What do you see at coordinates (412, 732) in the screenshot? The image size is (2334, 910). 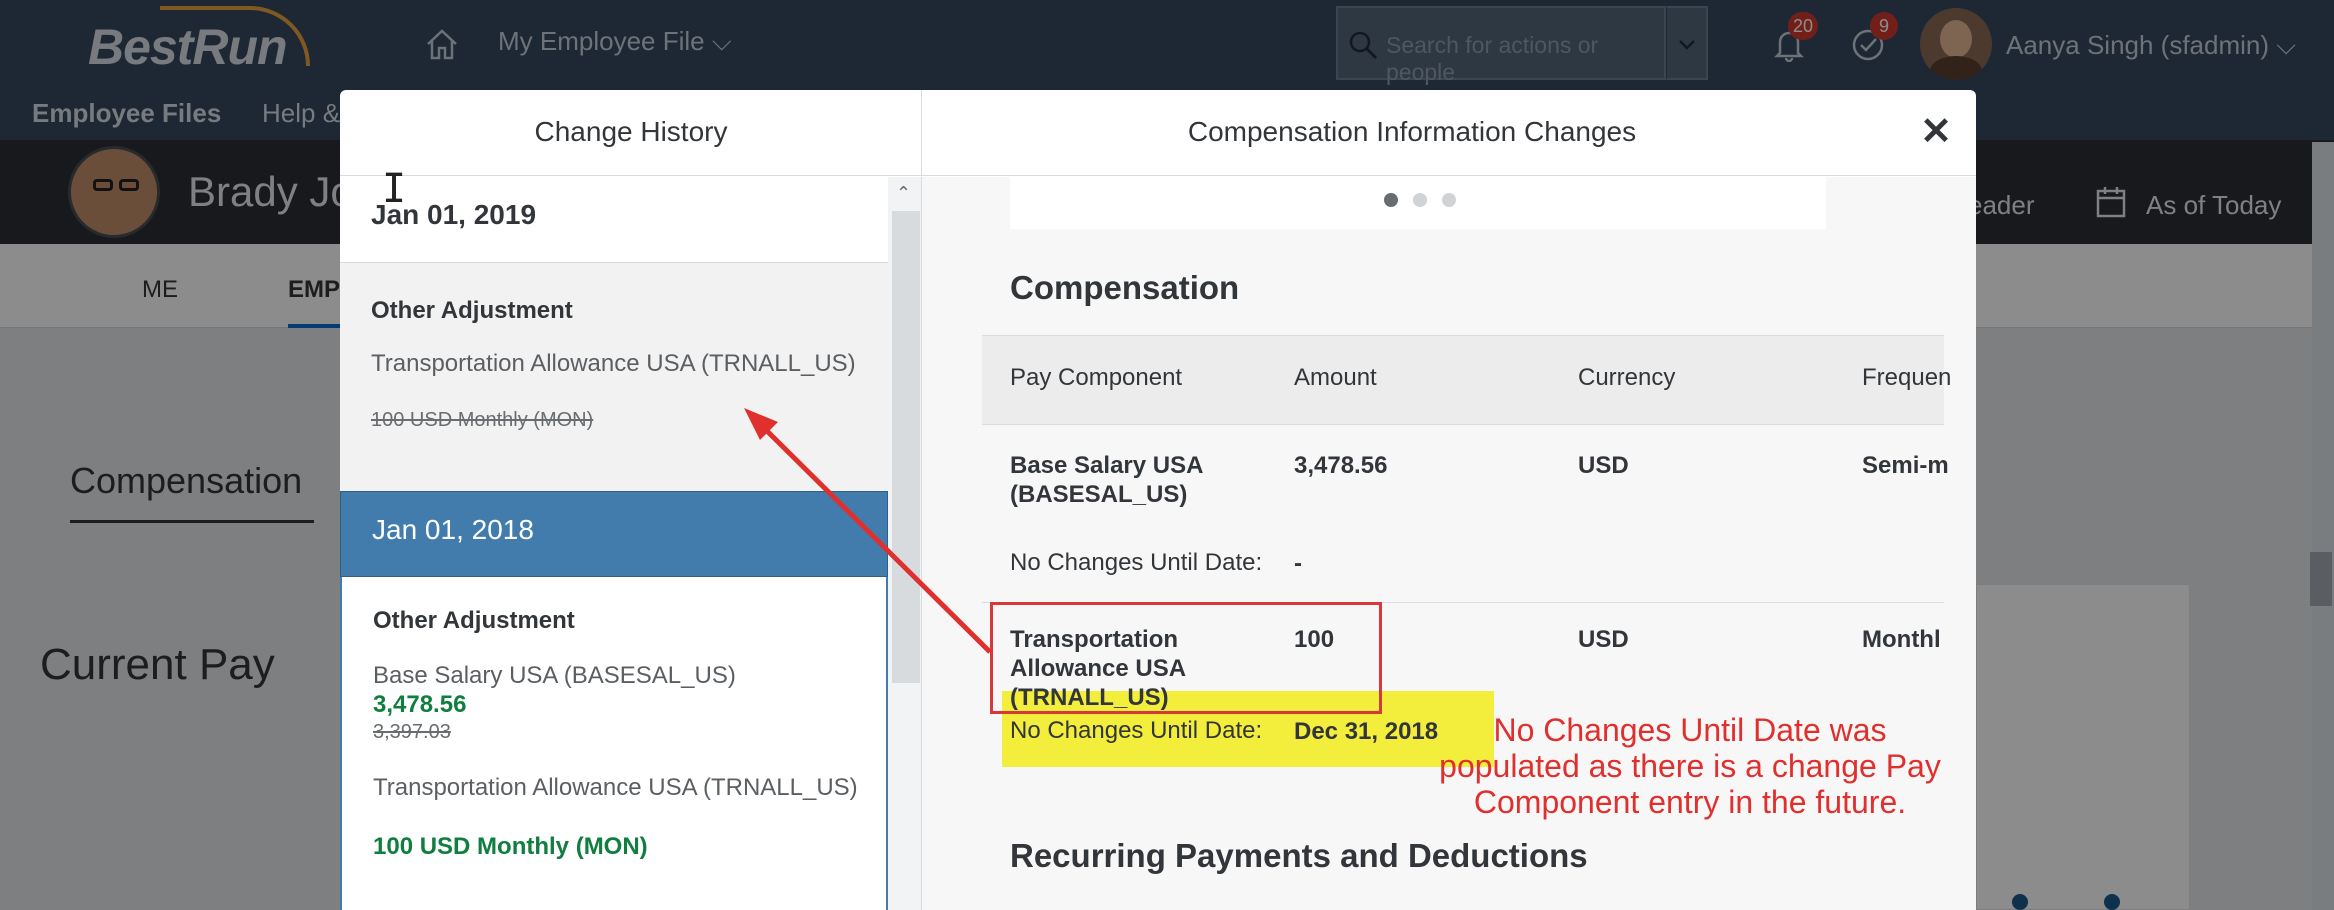 I see `old-value: 3,397.03` at bounding box center [412, 732].